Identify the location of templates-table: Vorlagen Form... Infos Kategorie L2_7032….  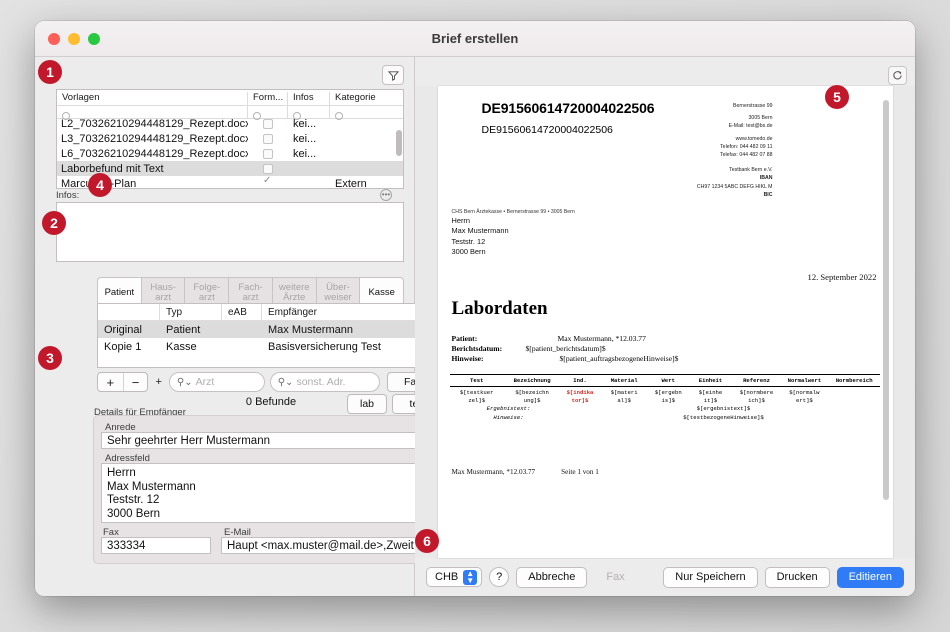
(230, 139).